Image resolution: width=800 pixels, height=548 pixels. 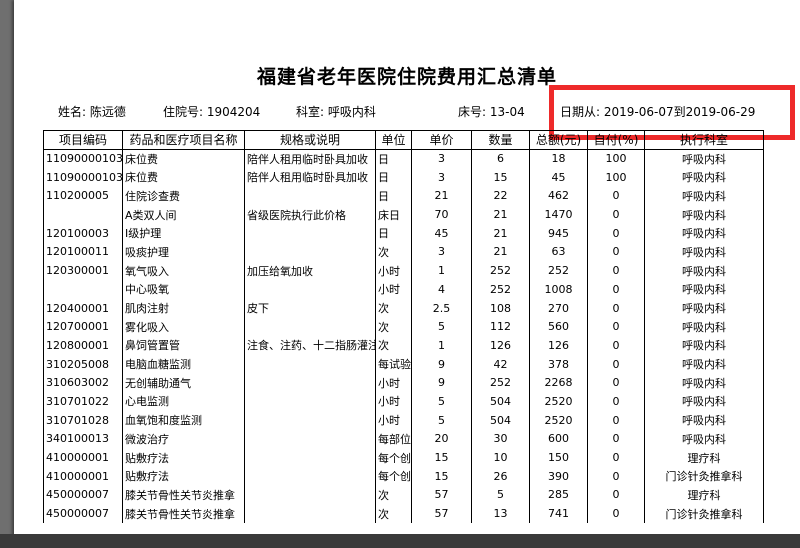 I want to click on col-header-spec: 规格或说明, so click(x=310, y=140).